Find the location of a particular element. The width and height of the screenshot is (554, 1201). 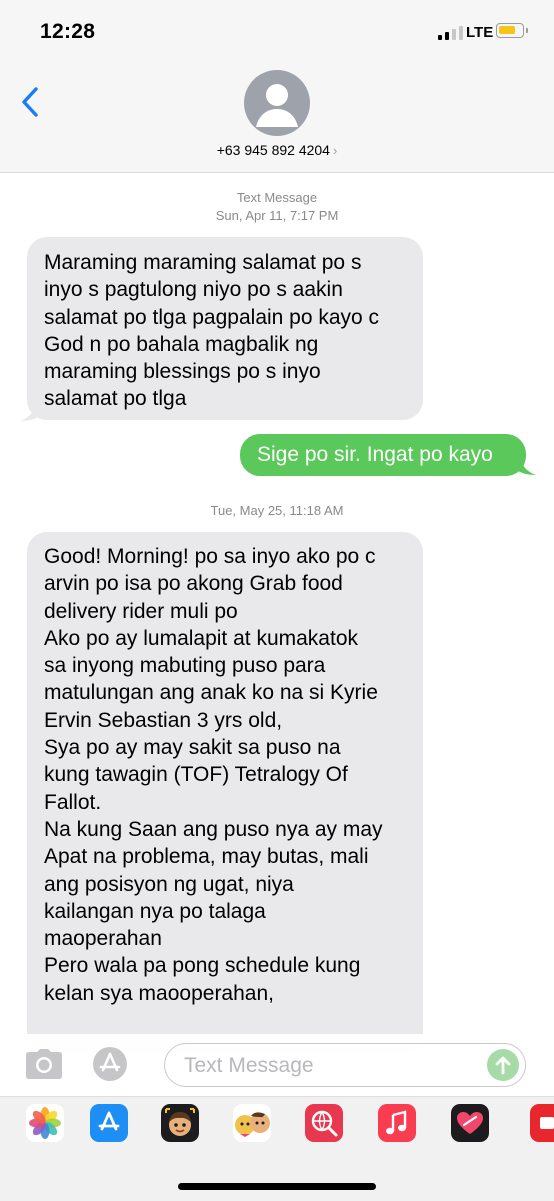

memoji-app-button is located at coordinates (180, 1123).